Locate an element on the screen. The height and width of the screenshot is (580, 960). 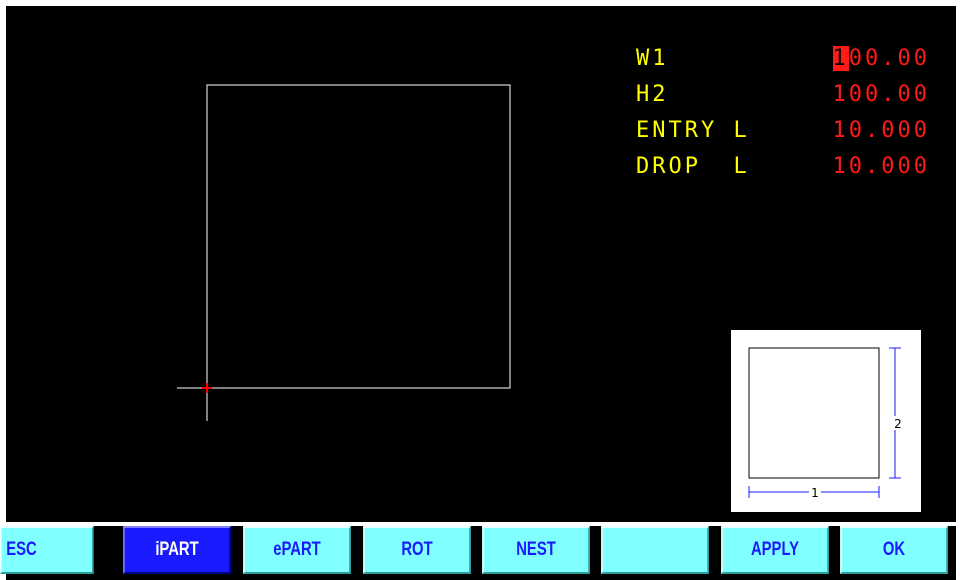
param-row-entry-l: ENTRY L 10.000 is located at coordinates (786, 136).